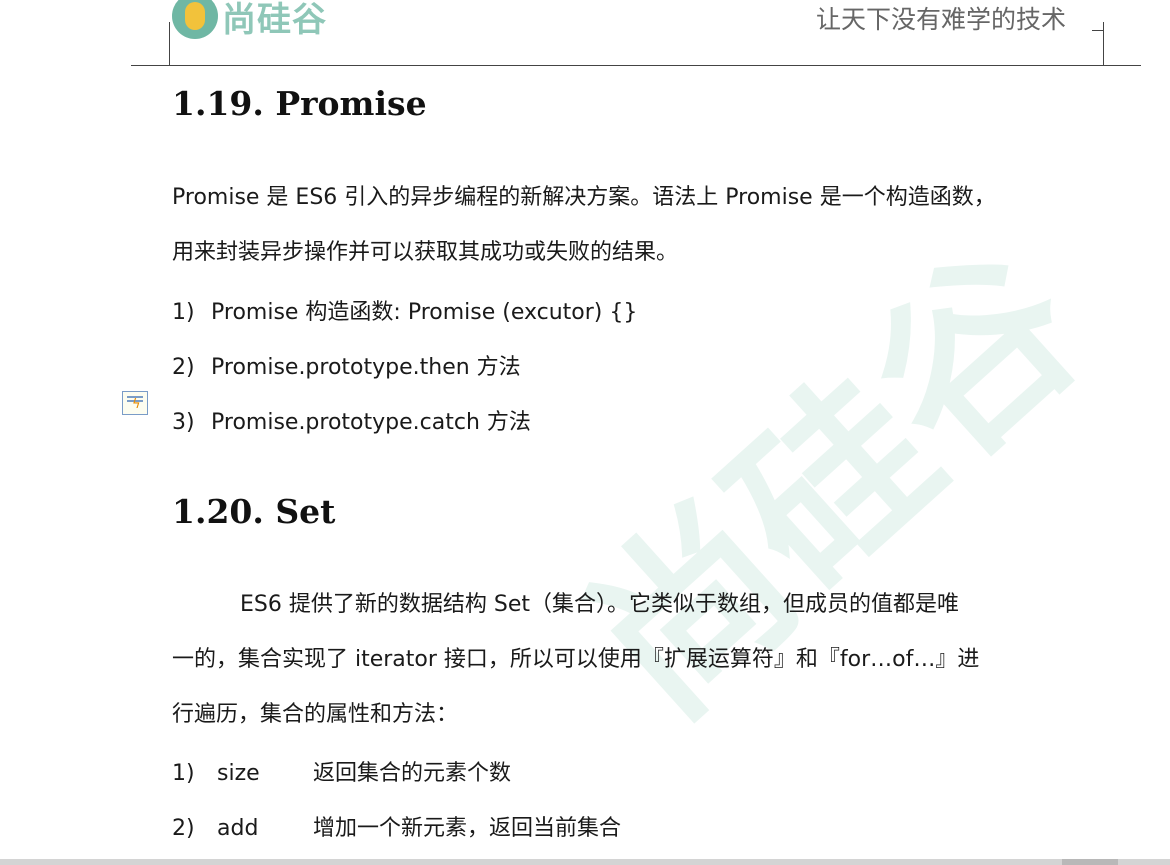 This screenshot has height=865, width=1170. Describe the element at coordinates (299, 103) in the screenshot. I see `section-heading-promise: 1.19. Promise` at that location.